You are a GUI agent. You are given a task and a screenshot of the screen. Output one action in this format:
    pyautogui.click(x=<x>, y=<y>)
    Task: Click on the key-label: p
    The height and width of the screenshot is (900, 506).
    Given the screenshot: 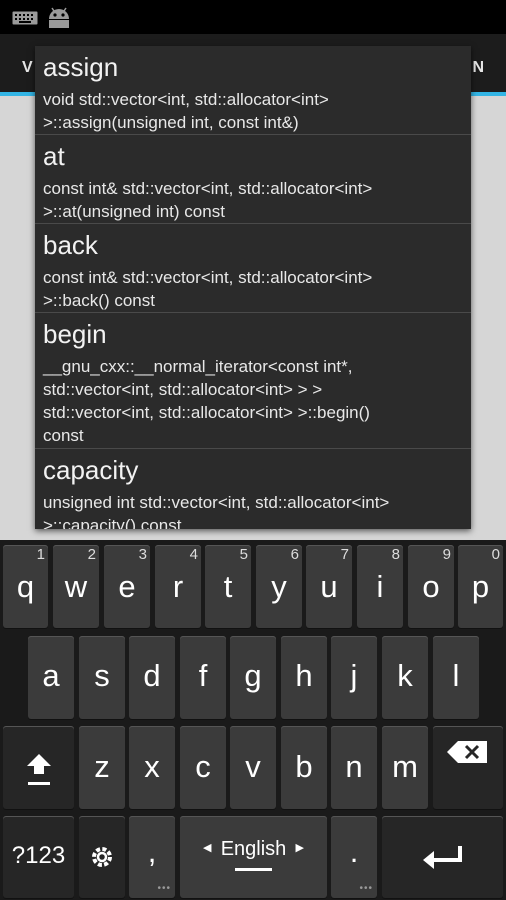 What is the action you would take?
    pyautogui.click(x=480, y=586)
    